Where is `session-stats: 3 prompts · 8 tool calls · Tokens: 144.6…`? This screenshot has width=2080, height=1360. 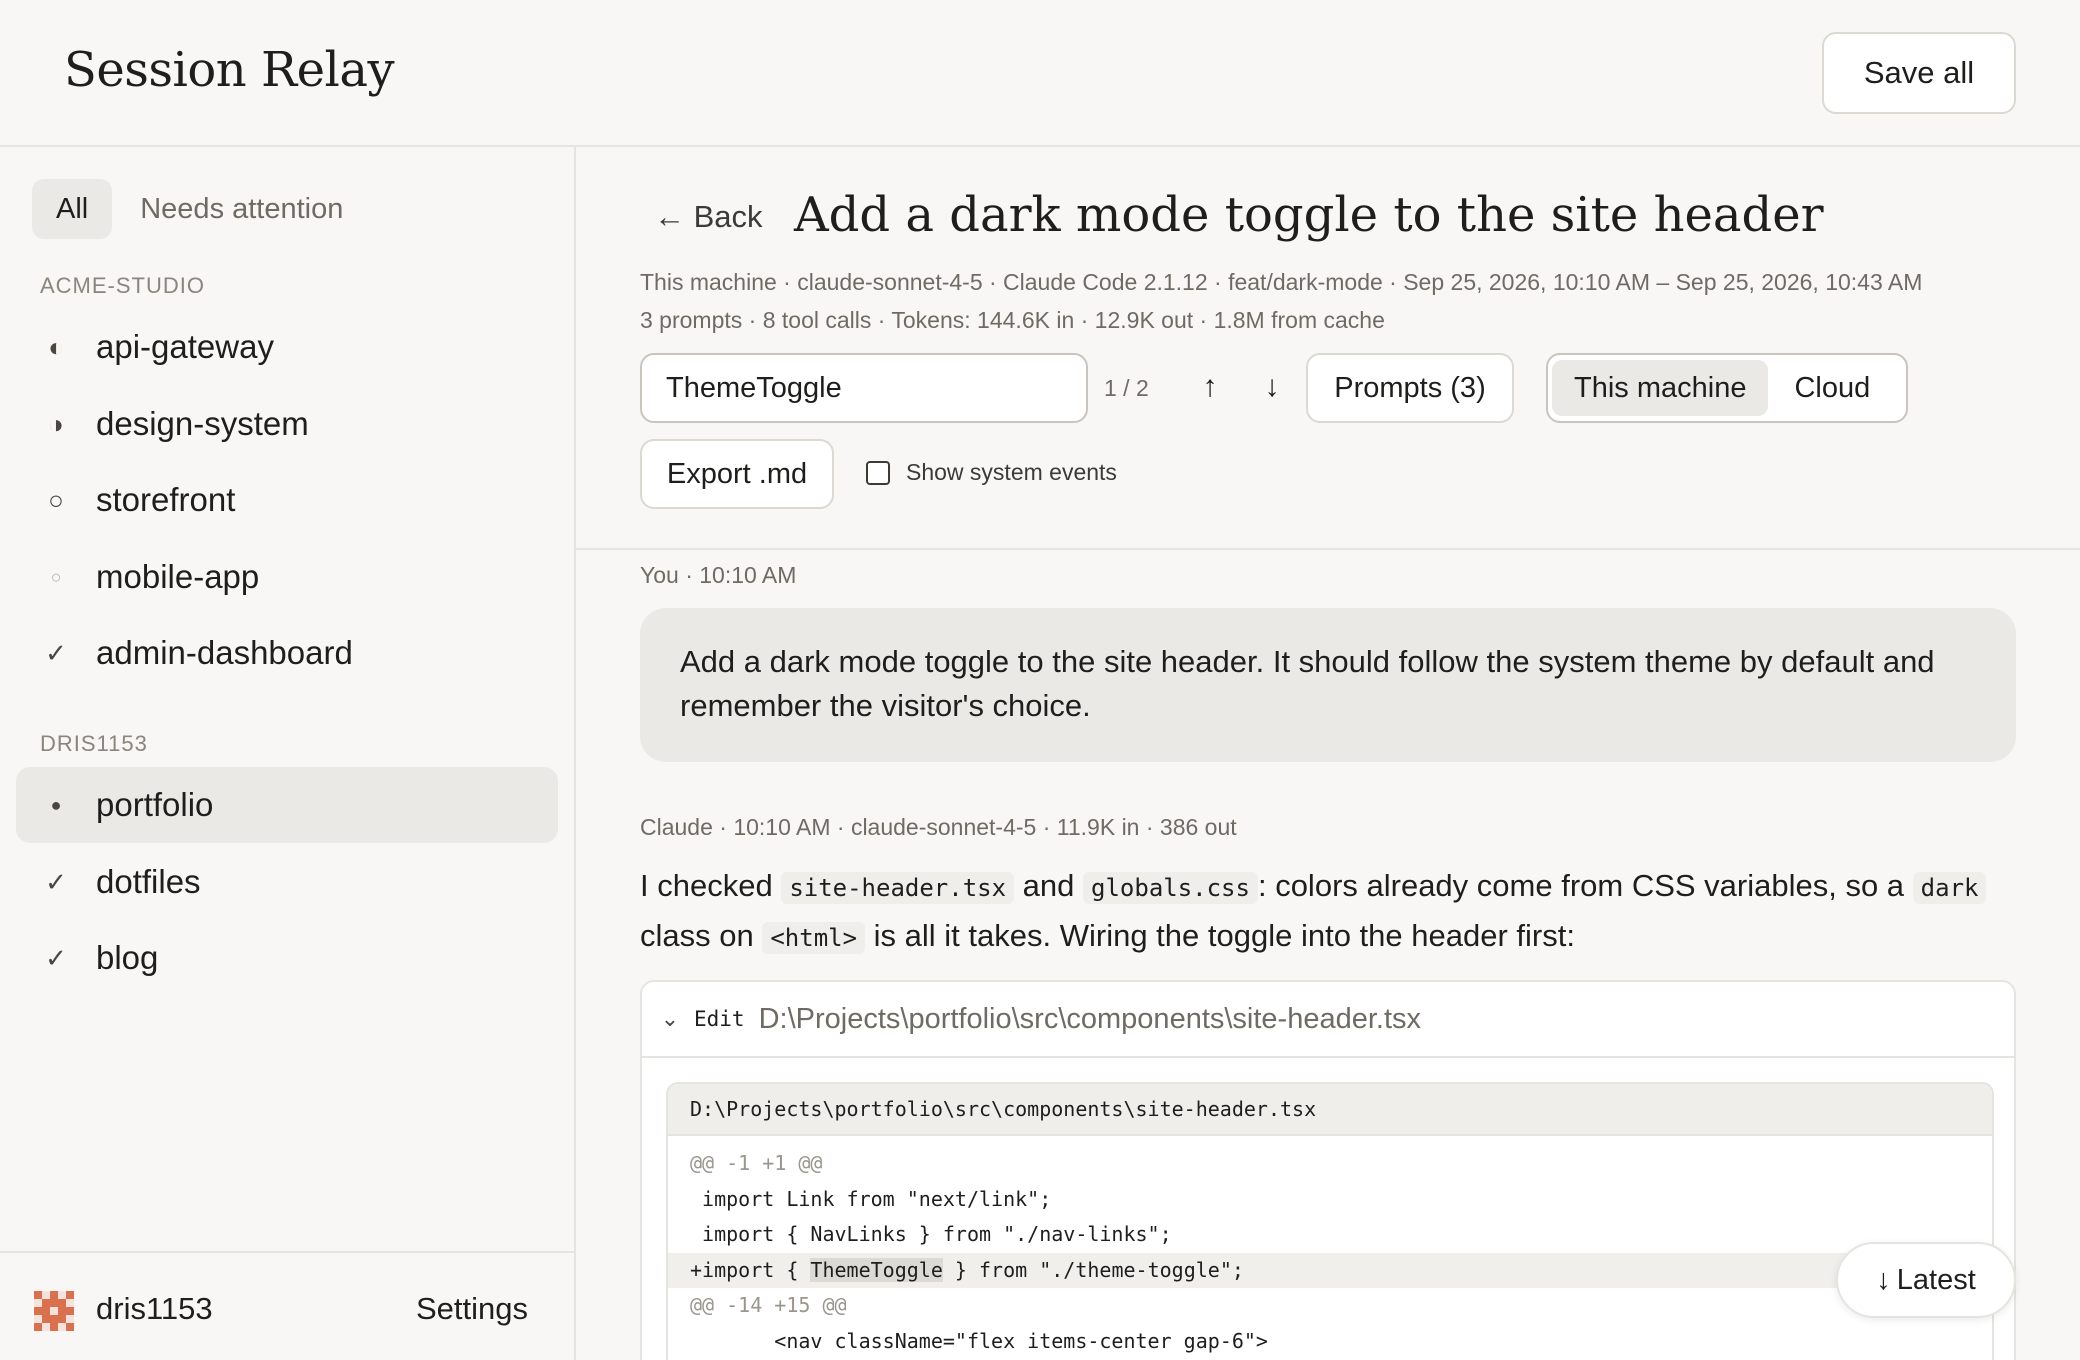 session-stats: 3 prompts · 8 tool calls · Tokens: 144.6… is located at coordinates (1012, 320).